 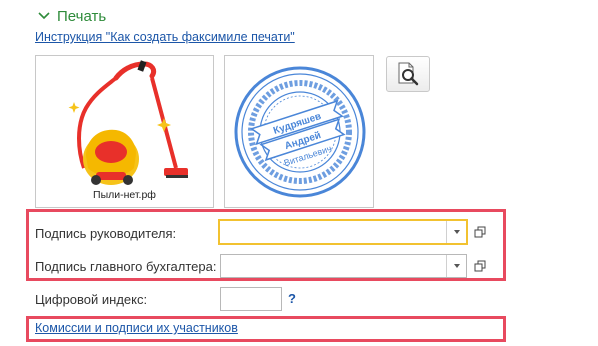 I want to click on accountant-signature-dropdown-button, so click(x=456, y=266).